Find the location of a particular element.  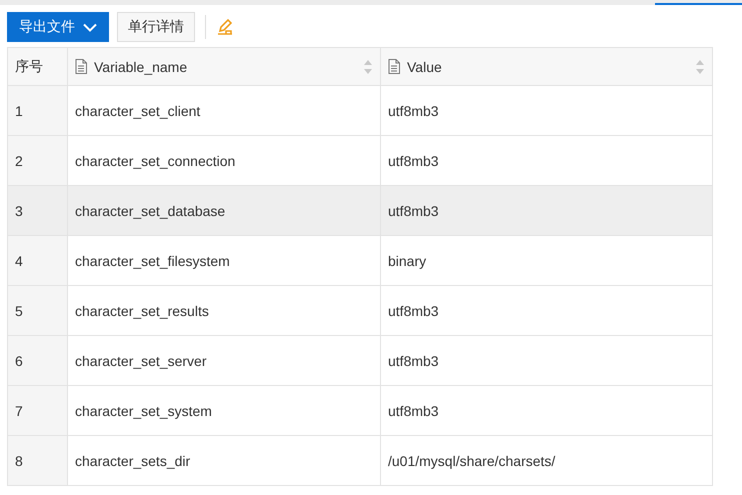

table-row: 5 character_set_results utf8mb3 is located at coordinates (360, 311).